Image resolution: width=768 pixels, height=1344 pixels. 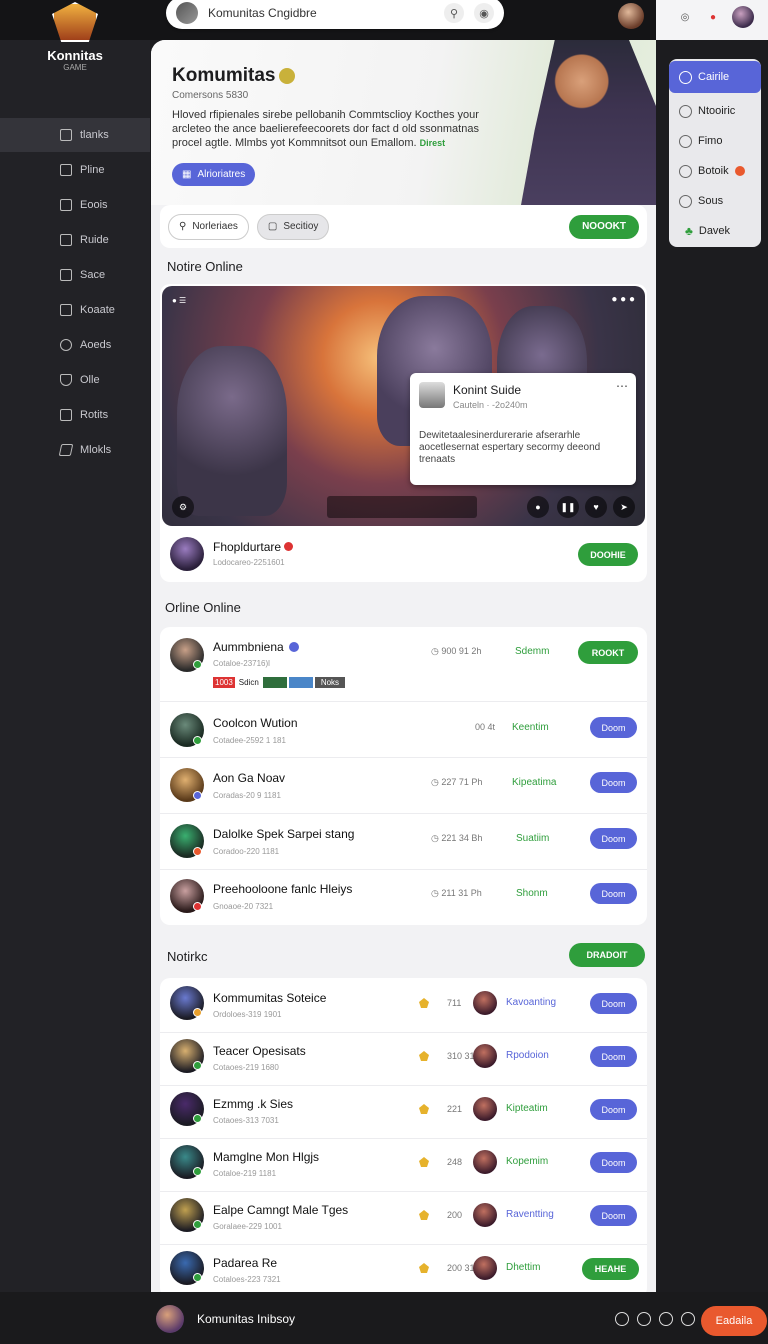 What do you see at coordinates (247, 1226) in the screenshot?
I see `row-sub: Goralaee-229 1001` at bounding box center [247, 1226].